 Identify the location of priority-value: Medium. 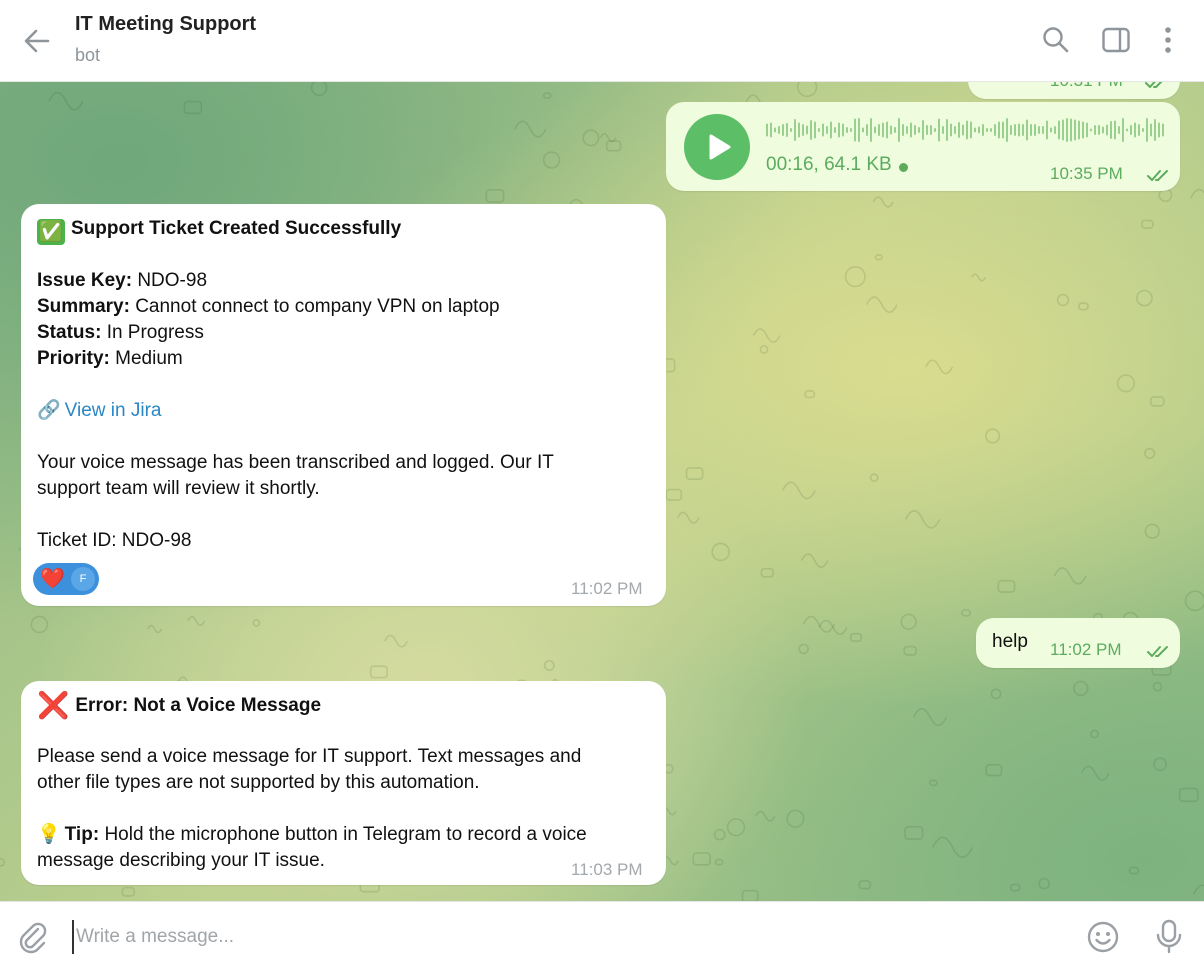
(149, 358).